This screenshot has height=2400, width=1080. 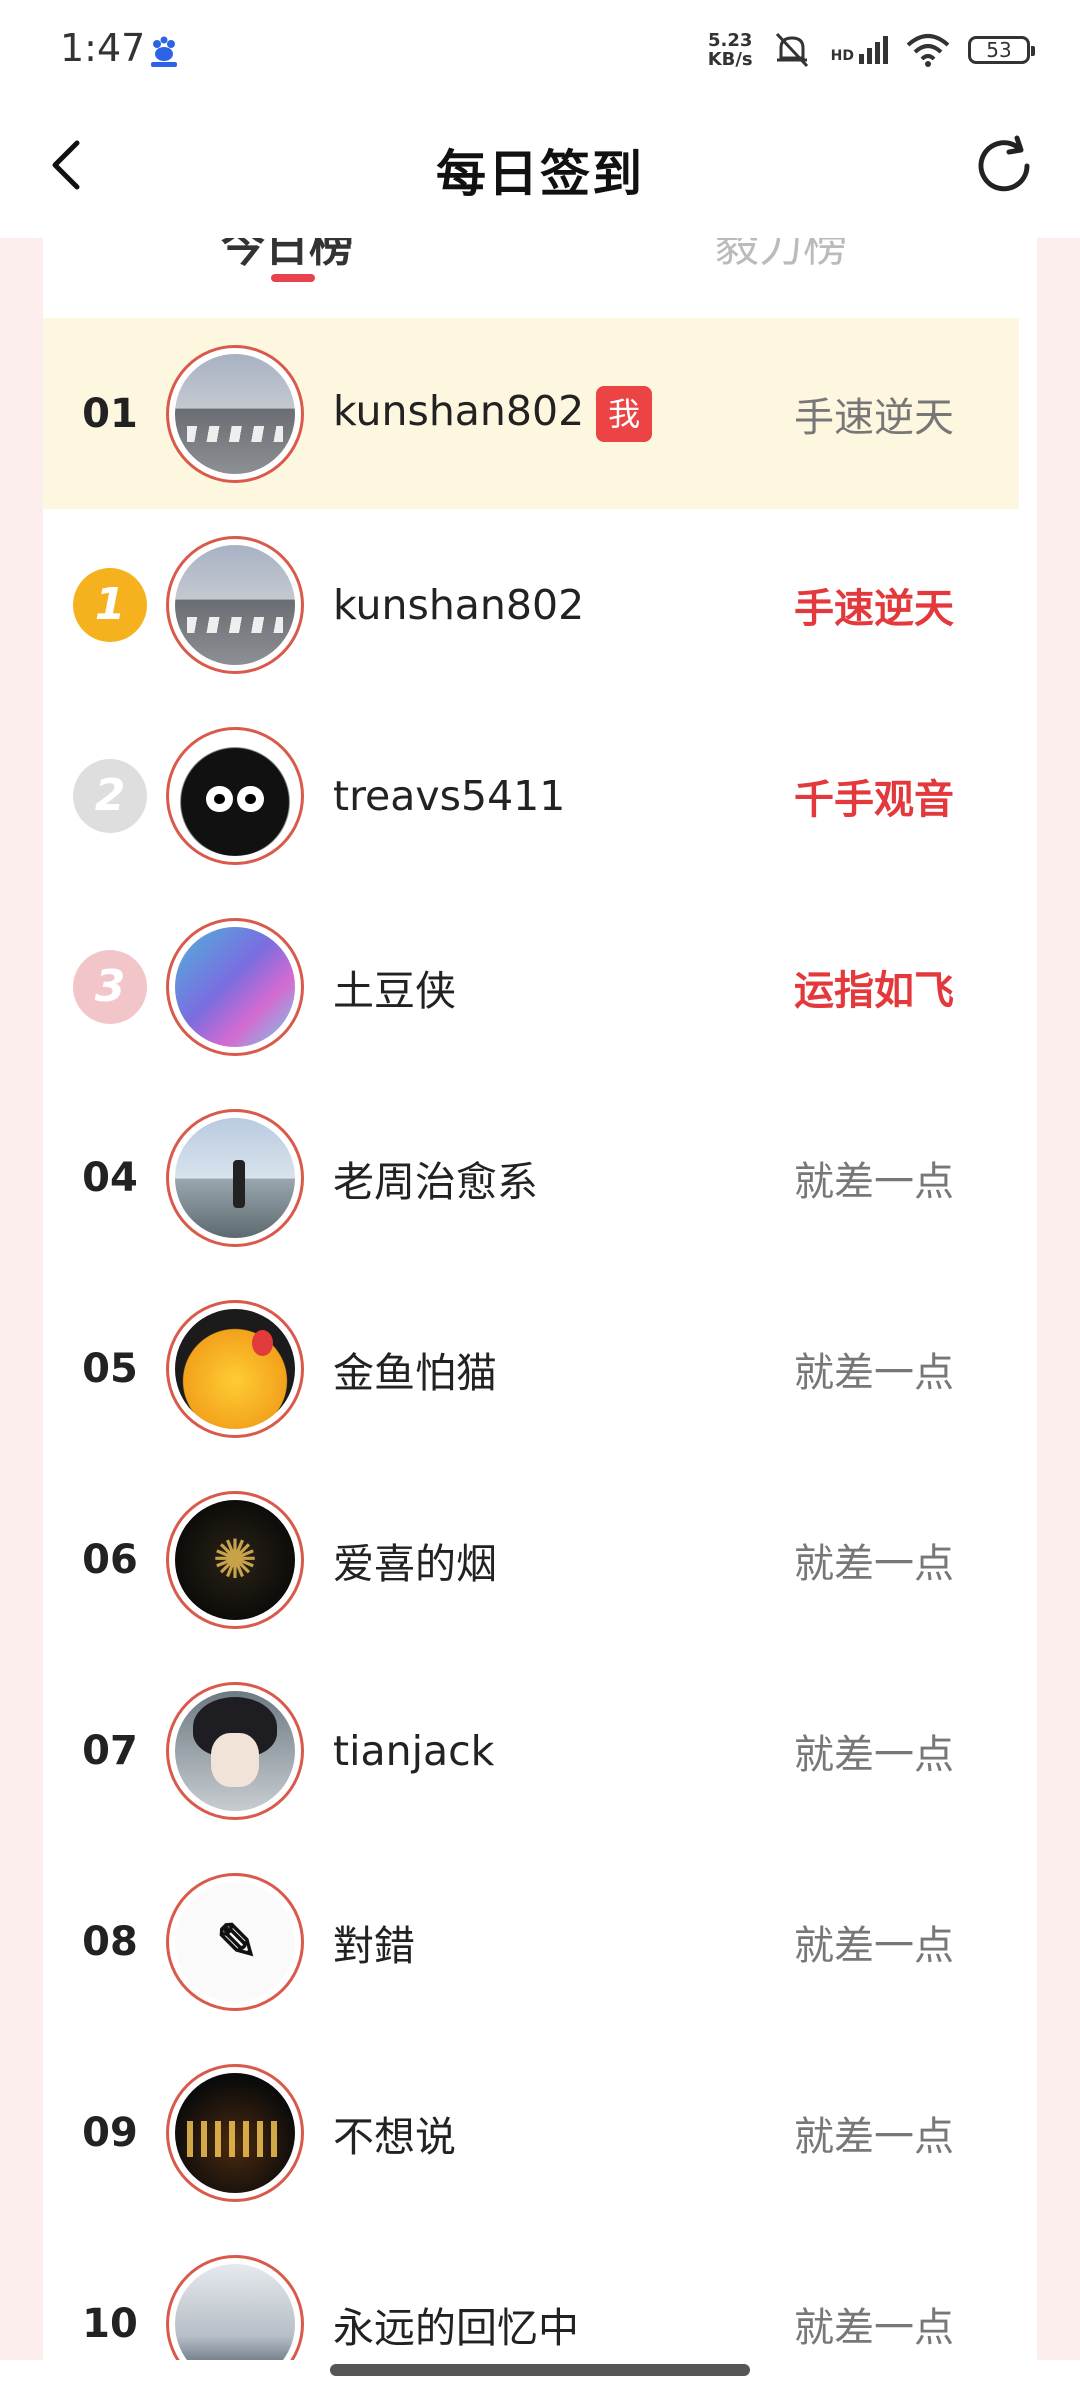 What do you see at coordinates (415, 1563) in the screenshot?
I see `username: 爱喜的烟` at bounding box center [415, 1563].